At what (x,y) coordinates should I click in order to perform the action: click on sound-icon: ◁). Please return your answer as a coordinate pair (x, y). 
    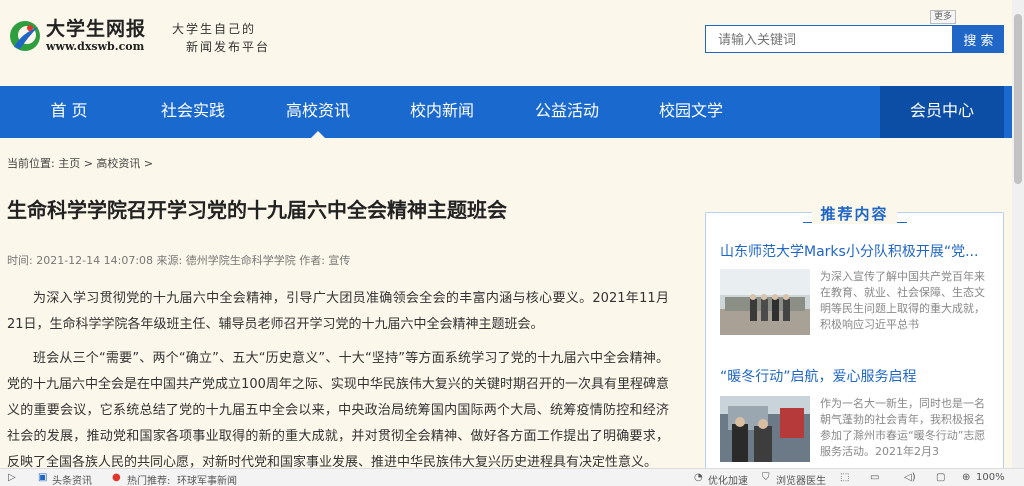
    Looking at the image, I should click on (910, 477).